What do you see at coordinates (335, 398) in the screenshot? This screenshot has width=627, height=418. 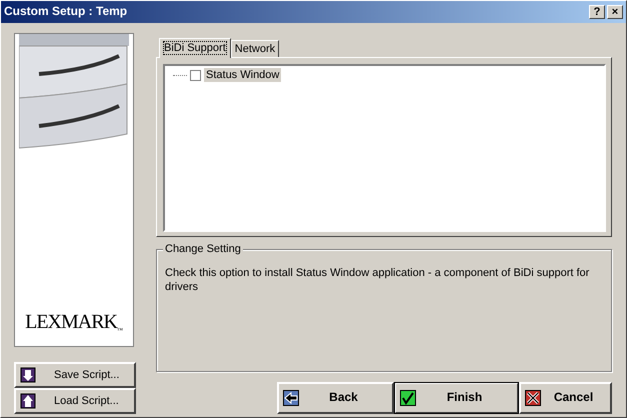 I see `back-button: Back` at bounding box center [335, 398].